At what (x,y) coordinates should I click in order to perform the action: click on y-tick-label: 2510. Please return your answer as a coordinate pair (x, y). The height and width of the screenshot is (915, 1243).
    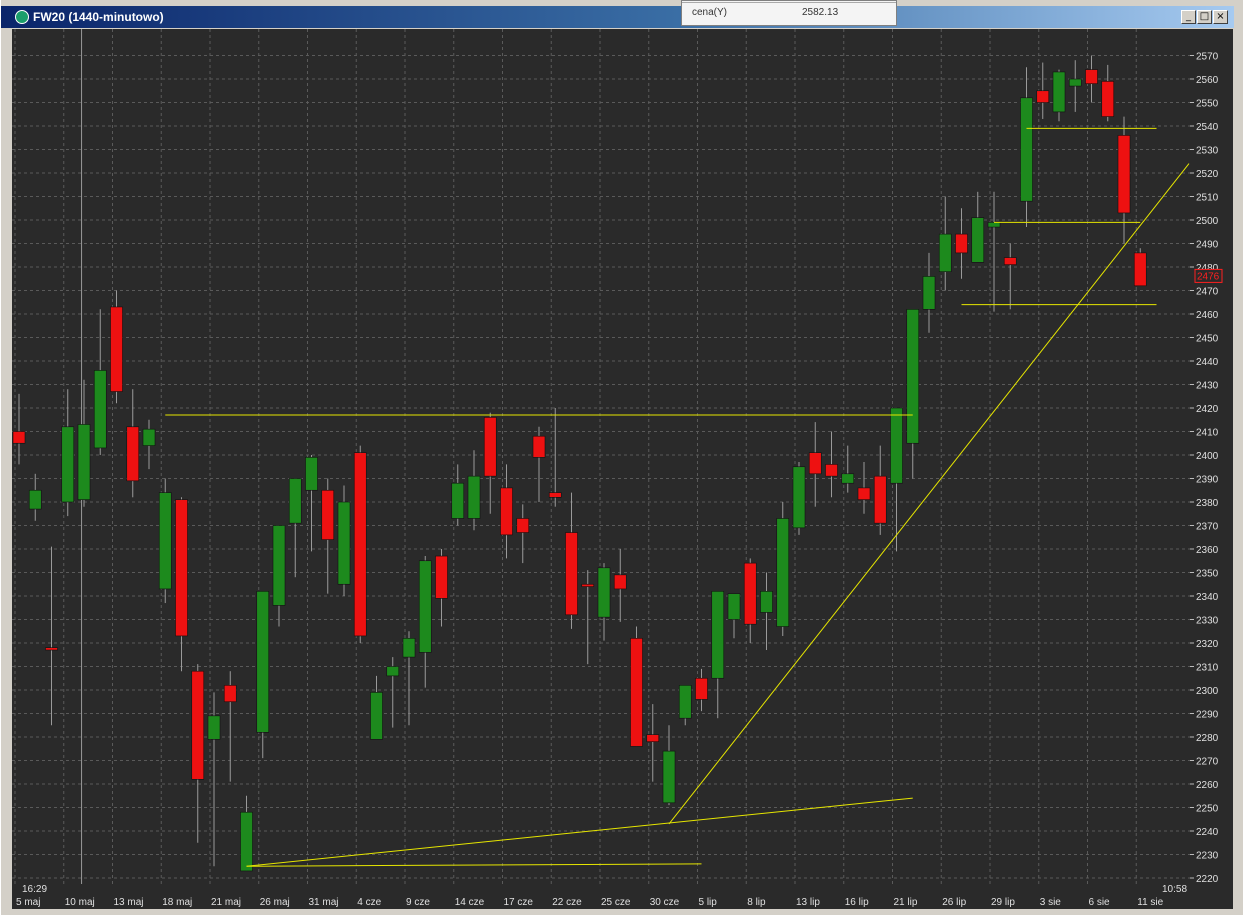
    Looking at the image, I should click on (1207, 198).